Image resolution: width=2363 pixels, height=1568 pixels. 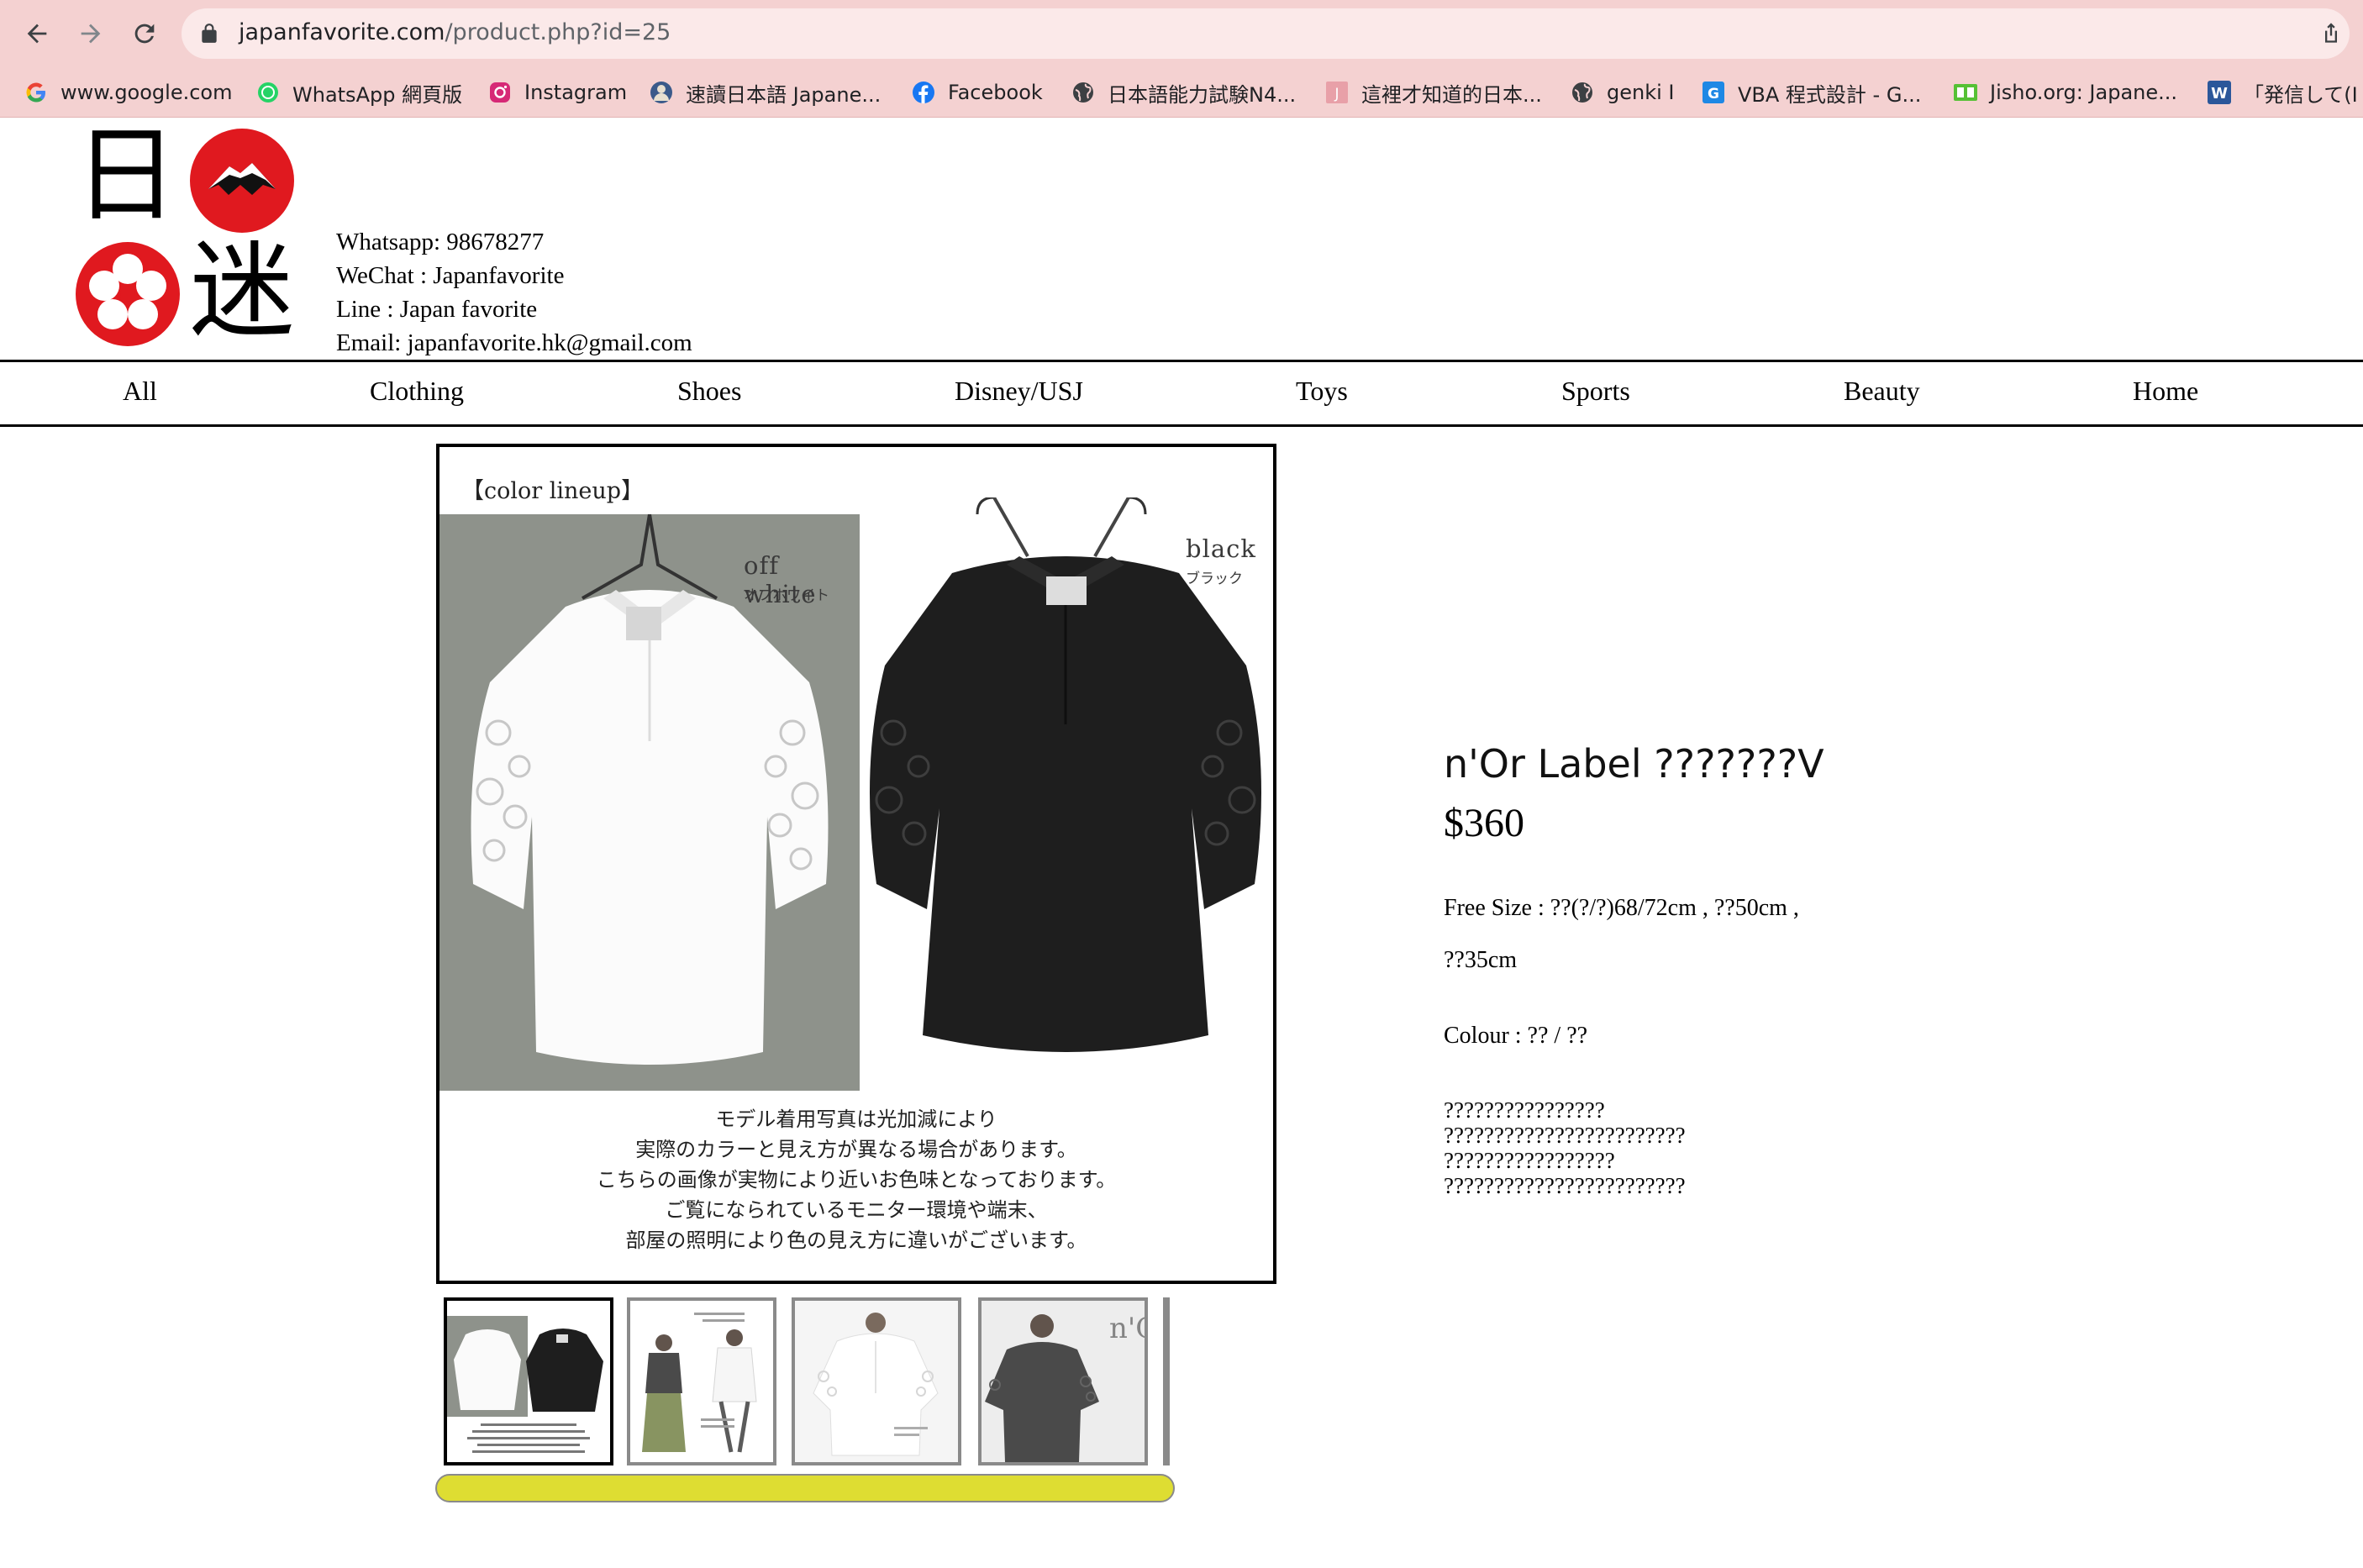 What do you see at coordinates (856, 1210) in the screenshot?
I see `caption-line: ご覧になられているモニター環境や端末、` at bounding box center [856, 1210].